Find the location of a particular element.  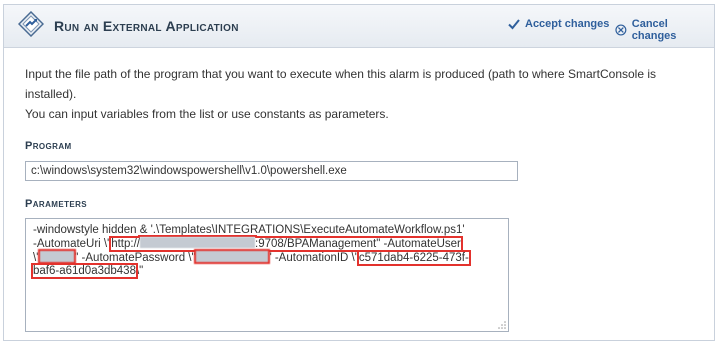

params-line-3-prefix: \" is located at coordinates (37, 258).